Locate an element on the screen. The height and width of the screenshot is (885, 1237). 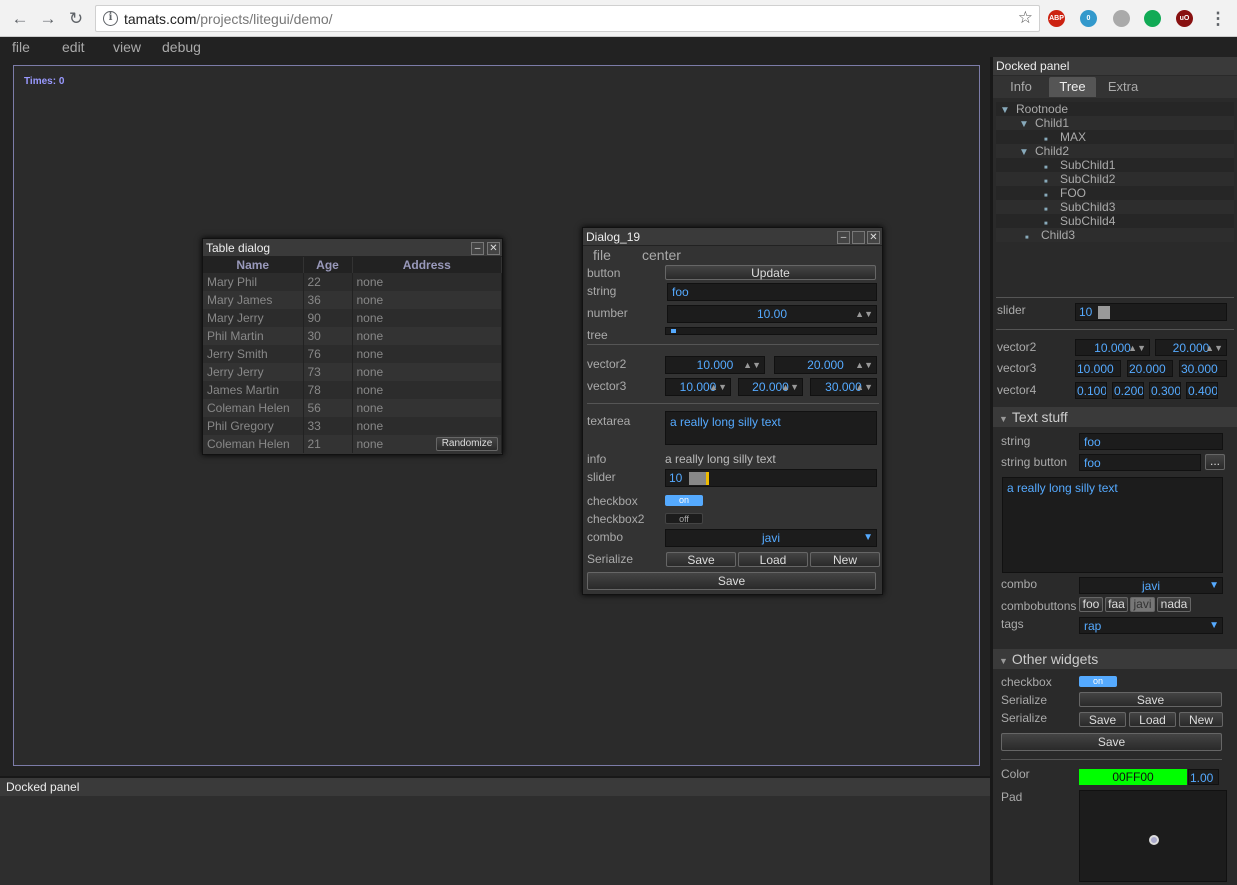
tree-item: ▼ Rootnode is located at coordinates (1115, 109).